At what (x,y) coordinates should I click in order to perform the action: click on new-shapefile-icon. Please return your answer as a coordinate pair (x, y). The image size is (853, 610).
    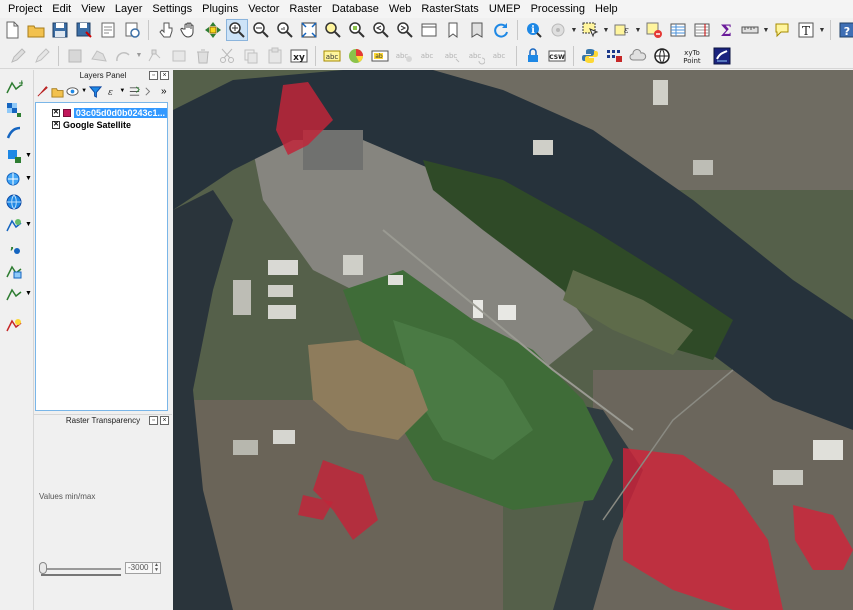
    Looking at the image, I should click on (14, 294).